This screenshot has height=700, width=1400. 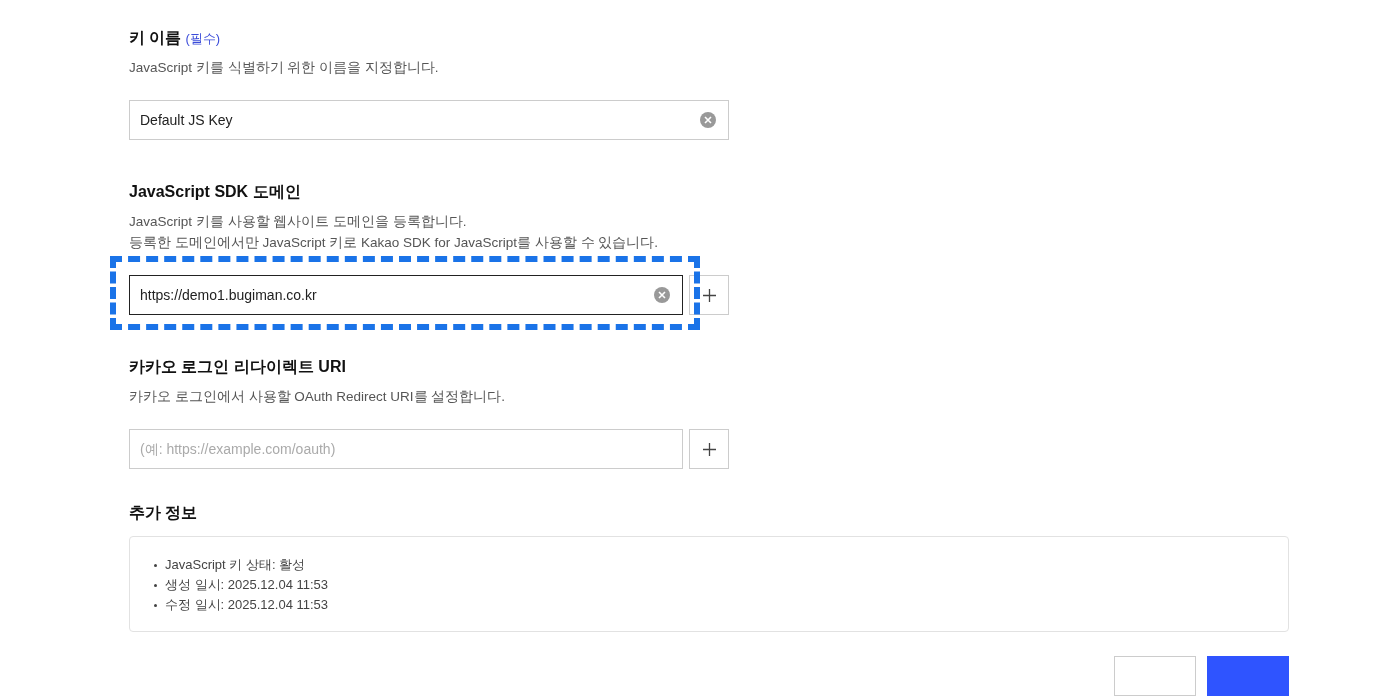 I want to click on info-item: JavaScript 키 상태: 활성, so click(x=235, y=565).